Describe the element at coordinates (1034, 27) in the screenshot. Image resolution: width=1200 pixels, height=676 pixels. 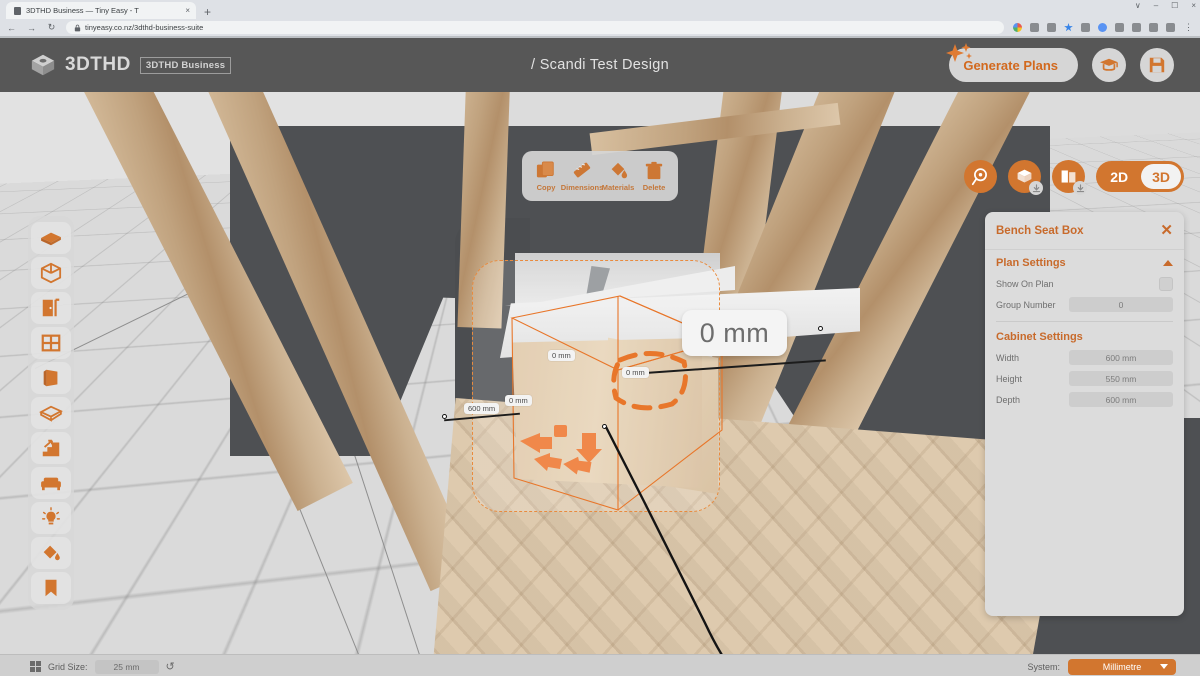
I see `zoom-search-icon` at that location.